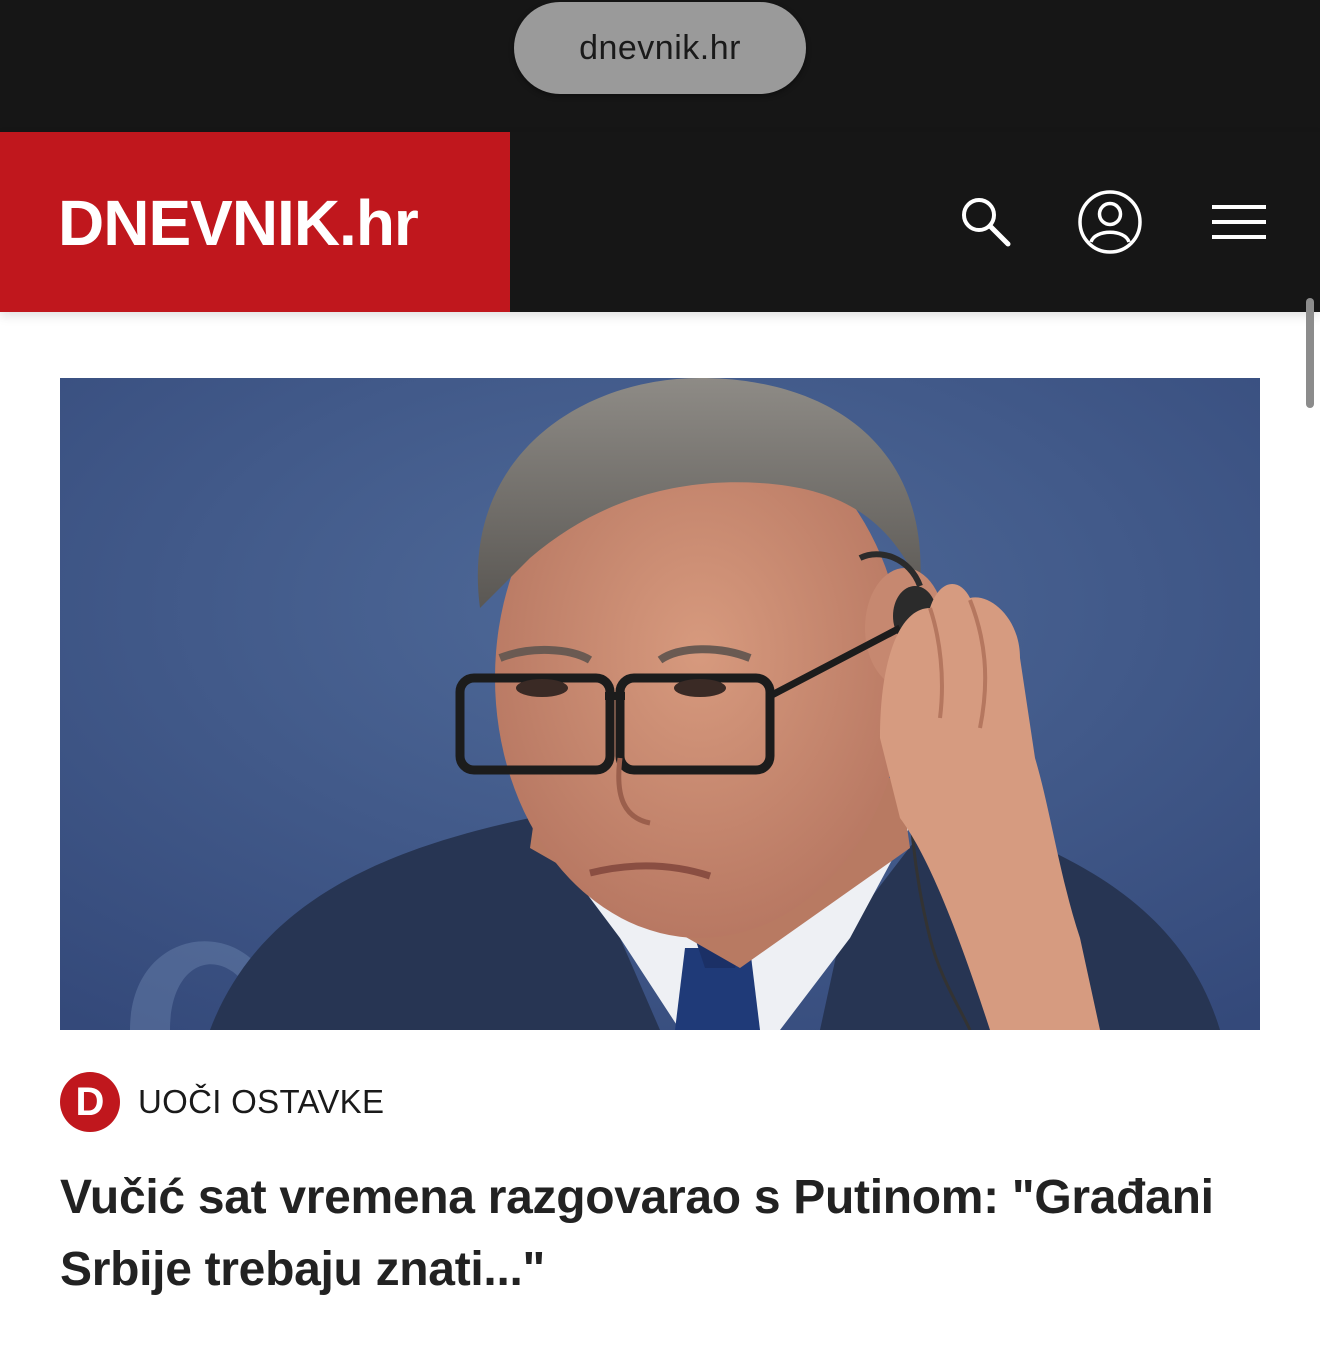 The width and height of the screenshot is (1320, 1370). What do you see at coordinates (238, 223) in the screenshot?
I see `site-logo-text: DNEVNIK.hr` at bounding box center [238, 223].